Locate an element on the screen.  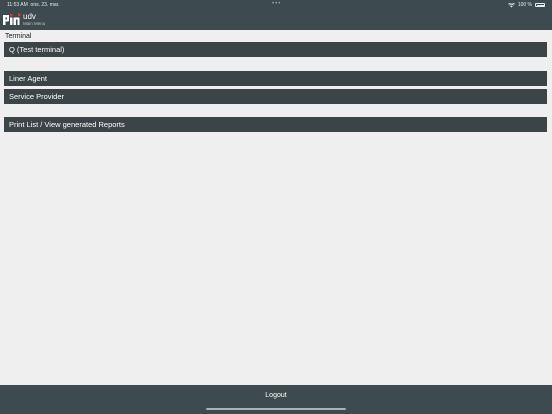
wifi-icon is located at coordinates (511, 4).